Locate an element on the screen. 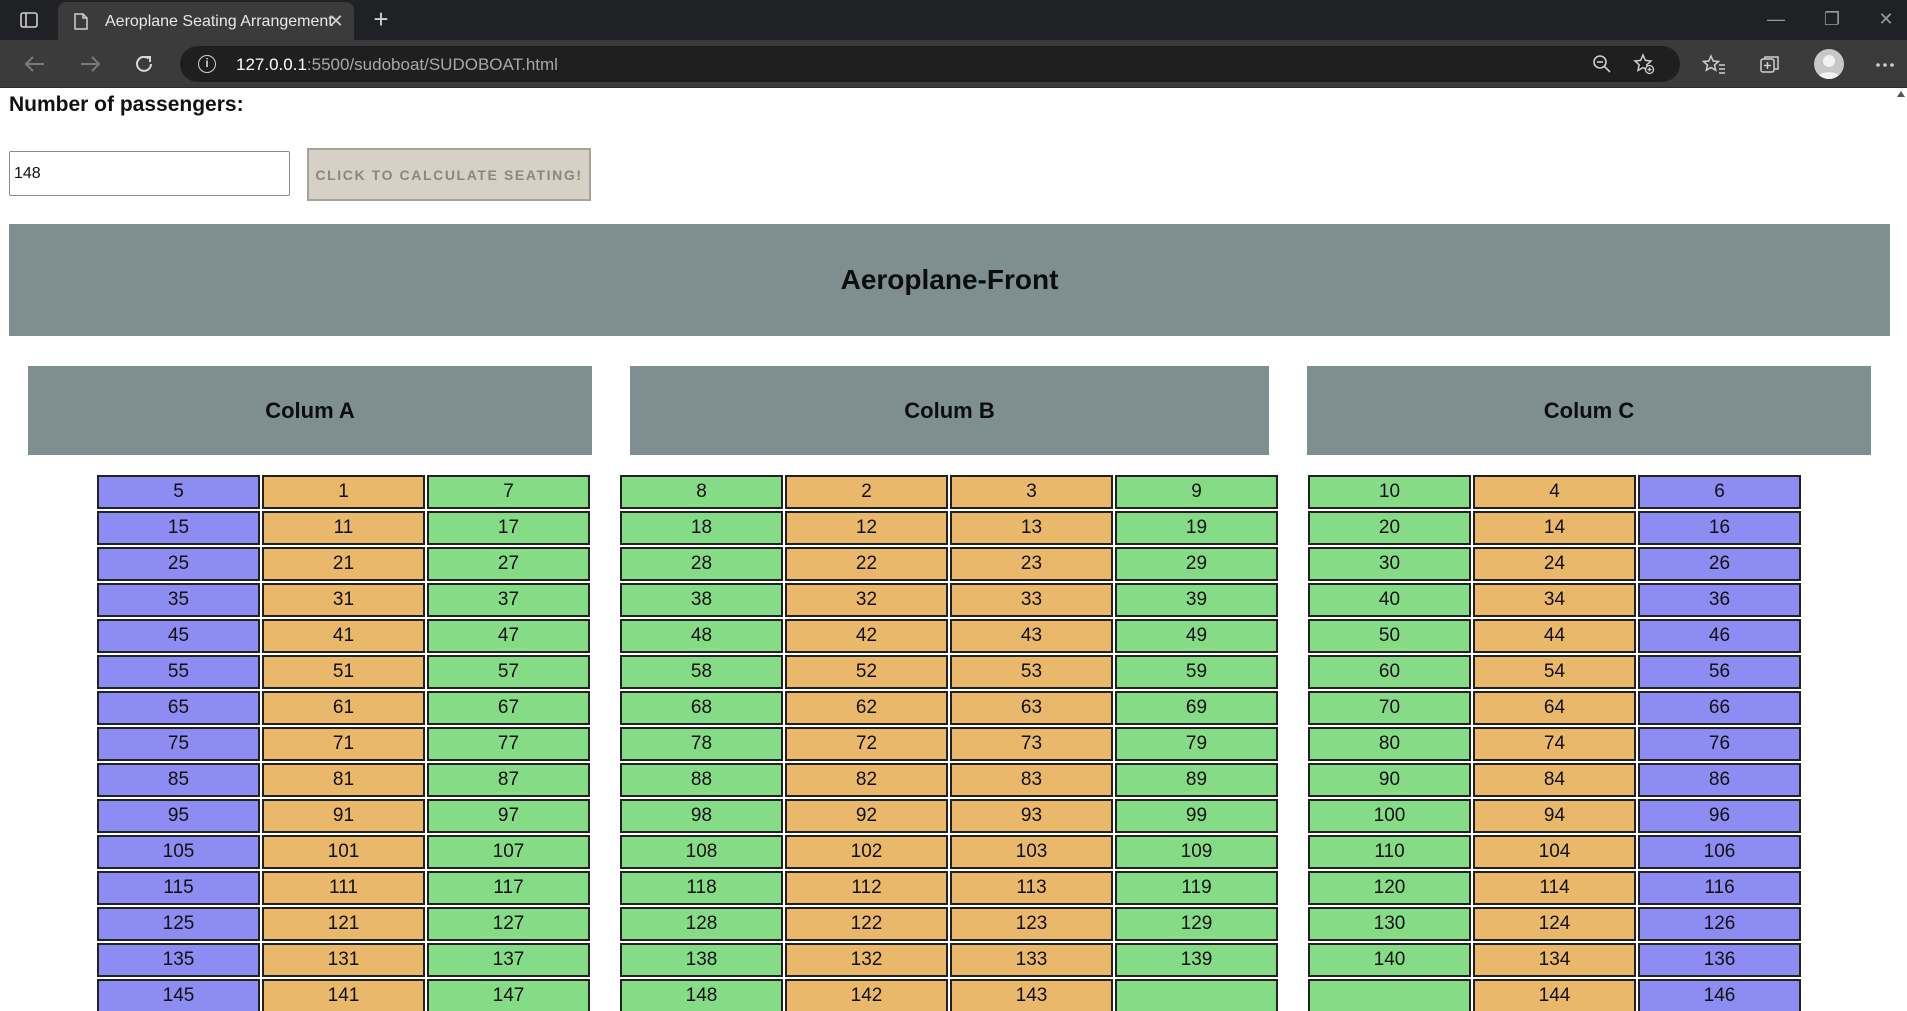 The image size is (1907, 1011). seat-cell: 53 is located at coordinates (1031, 672).